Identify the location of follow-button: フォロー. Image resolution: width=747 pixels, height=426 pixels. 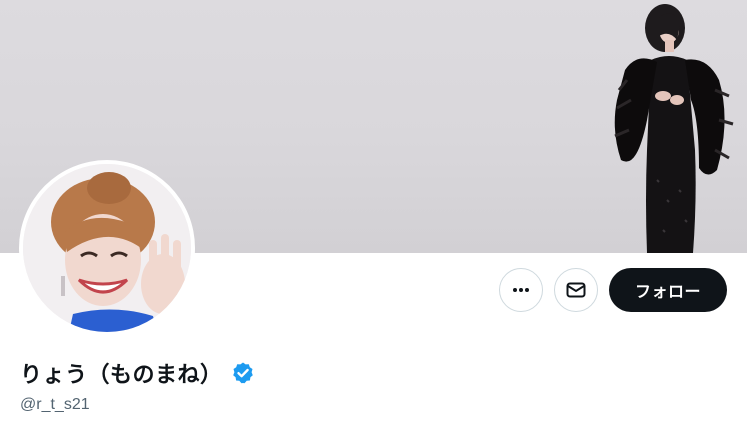
(668, 290).